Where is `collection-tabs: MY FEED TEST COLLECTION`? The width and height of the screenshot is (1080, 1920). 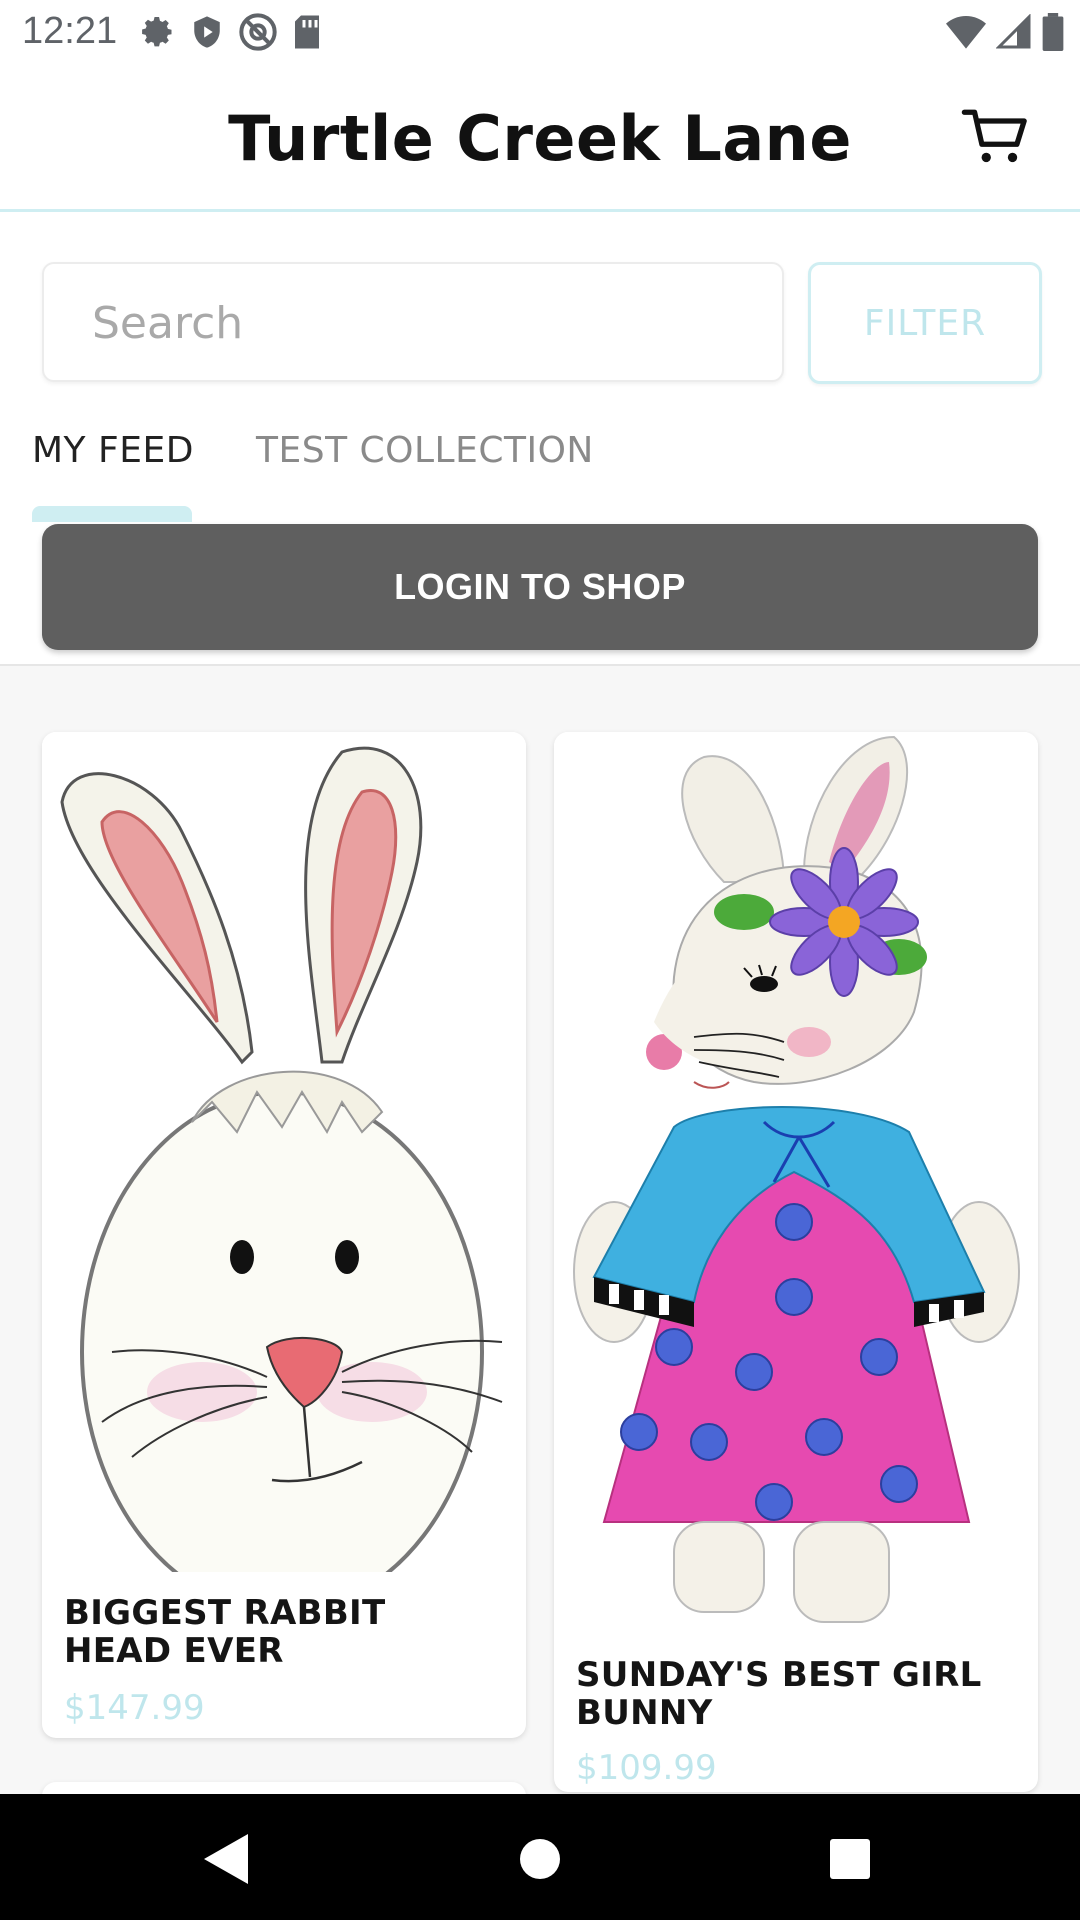
collection-tabs: MY FEED TEST COLLECTION is located at coordinates (540, 465).